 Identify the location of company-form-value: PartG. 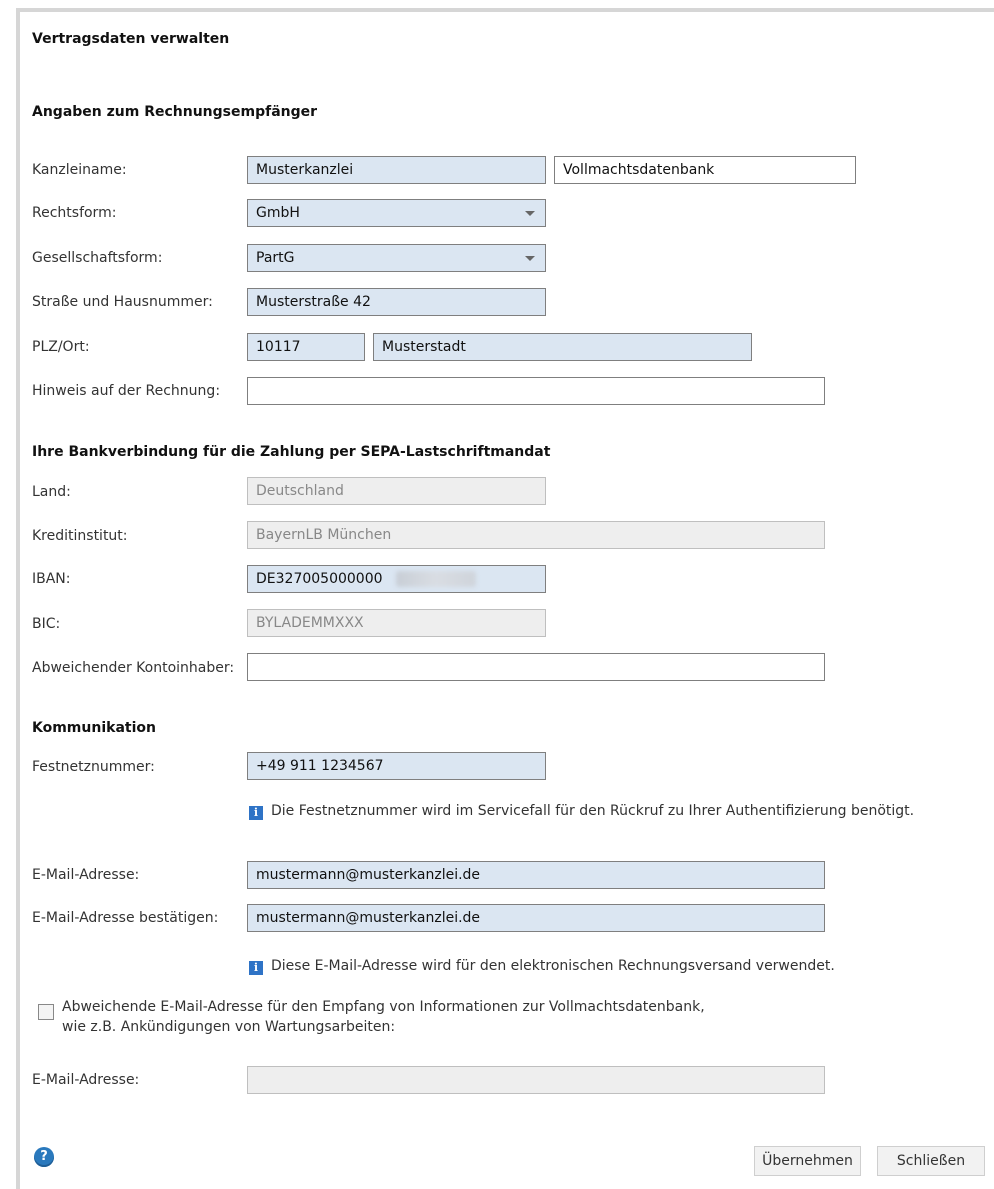
(275, 258).